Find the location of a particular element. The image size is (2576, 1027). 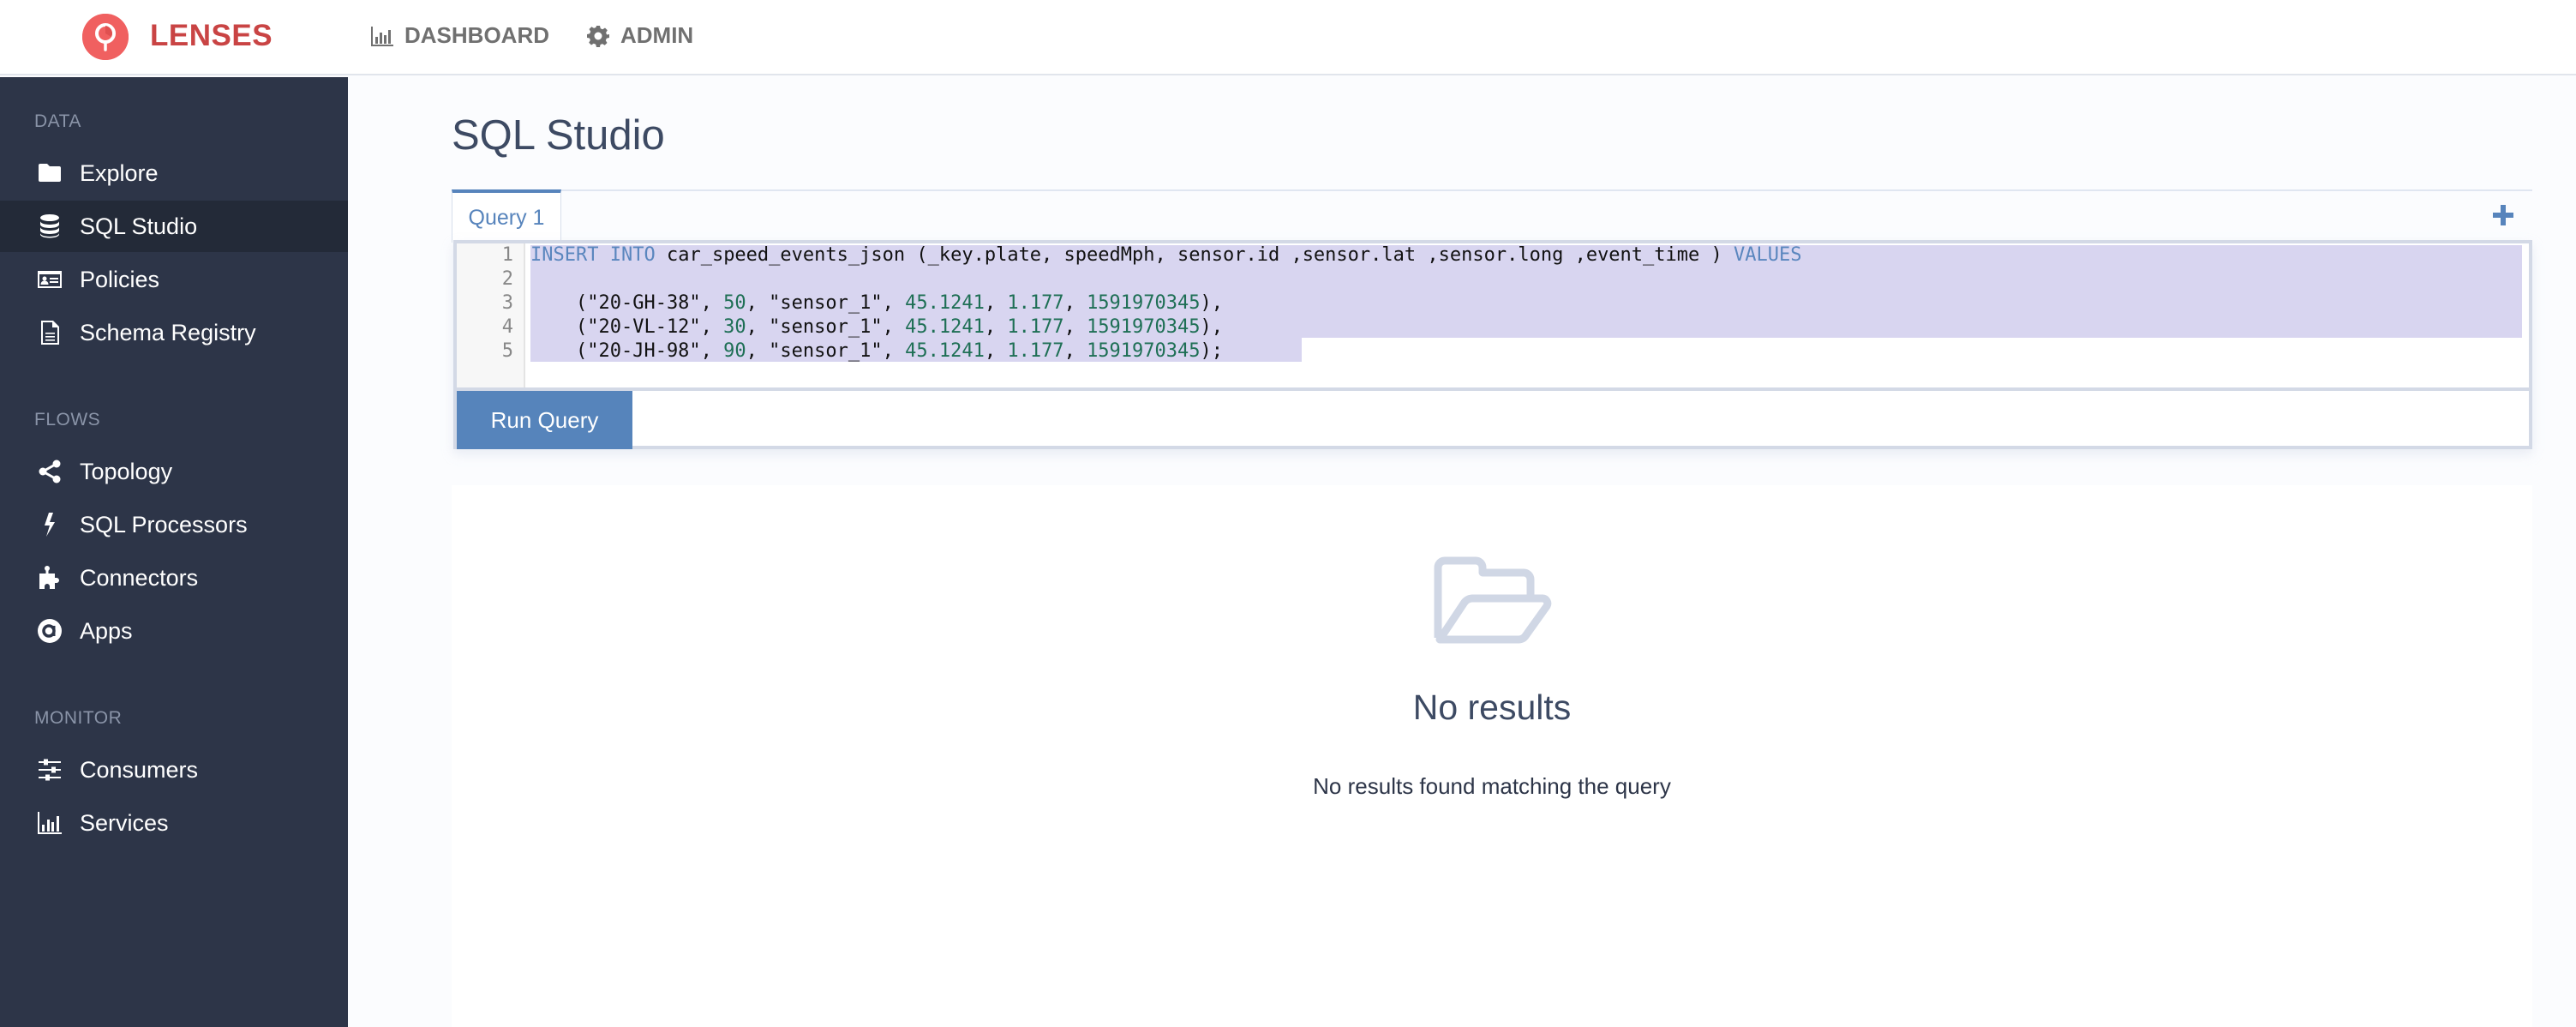

nav-admin: ADMIN is located at coordinates (639, 35).